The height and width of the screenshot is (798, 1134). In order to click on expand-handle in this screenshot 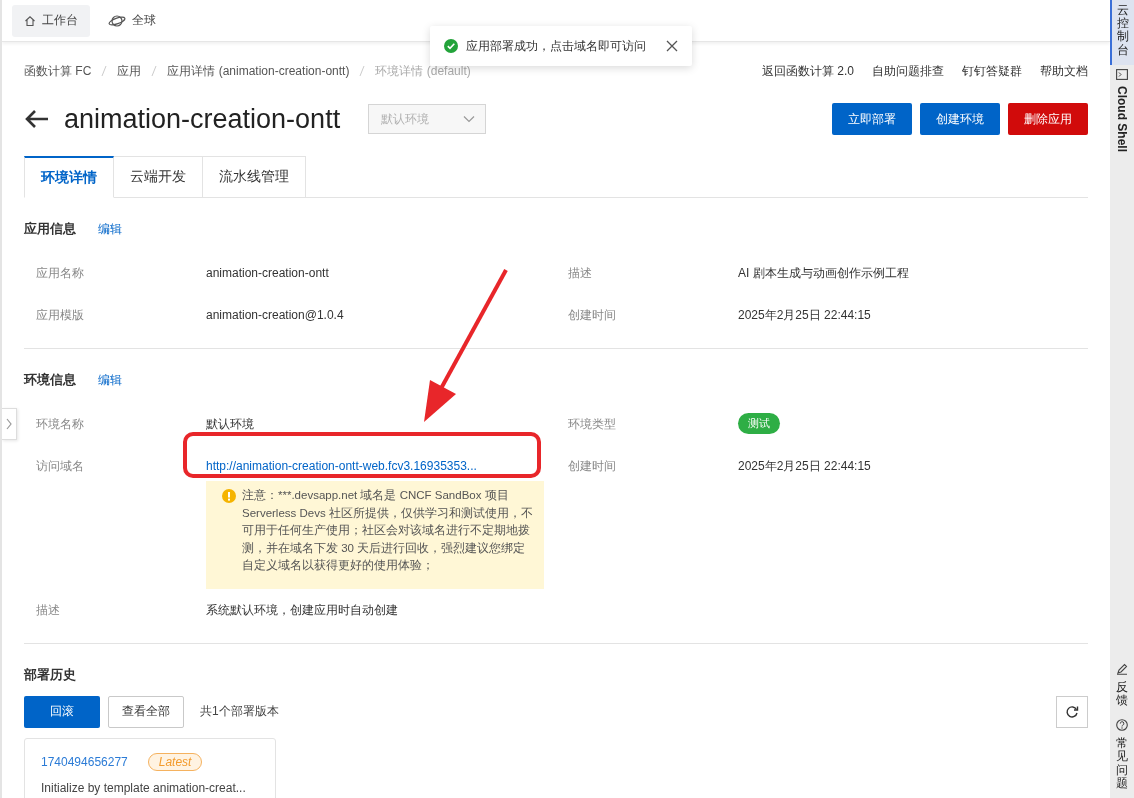, I will do `click(9, 424)`.